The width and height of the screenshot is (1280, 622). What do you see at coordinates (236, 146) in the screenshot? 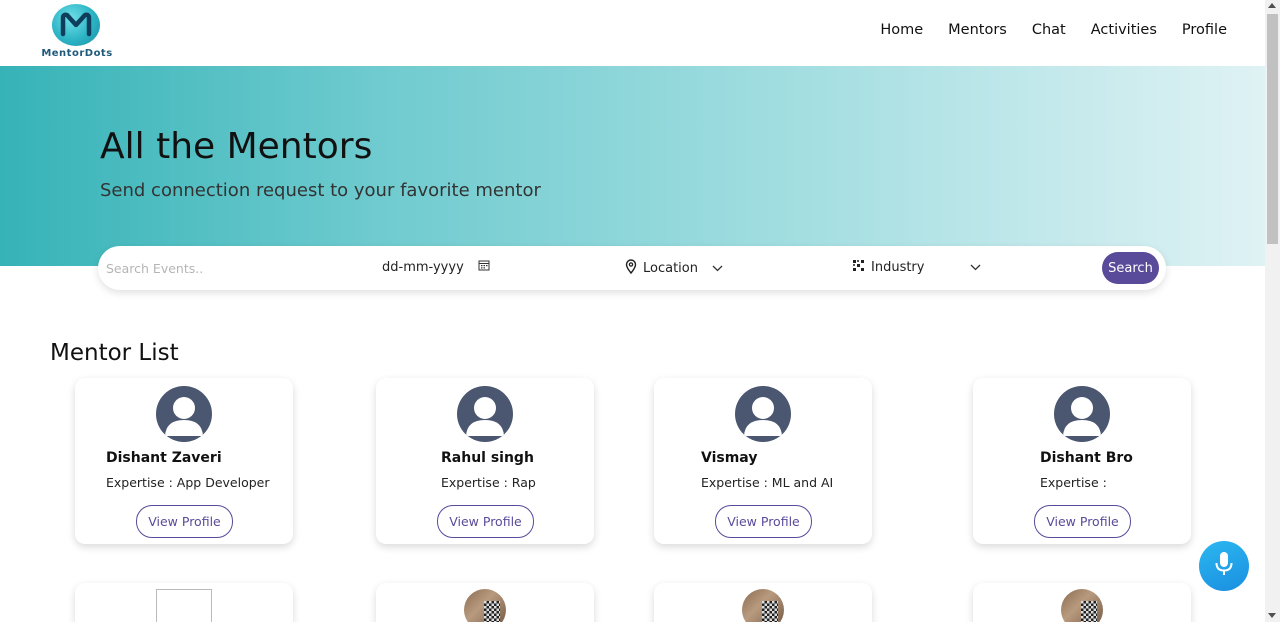
I see `page-title: All the Mentors` at bounding box center [236, 146].